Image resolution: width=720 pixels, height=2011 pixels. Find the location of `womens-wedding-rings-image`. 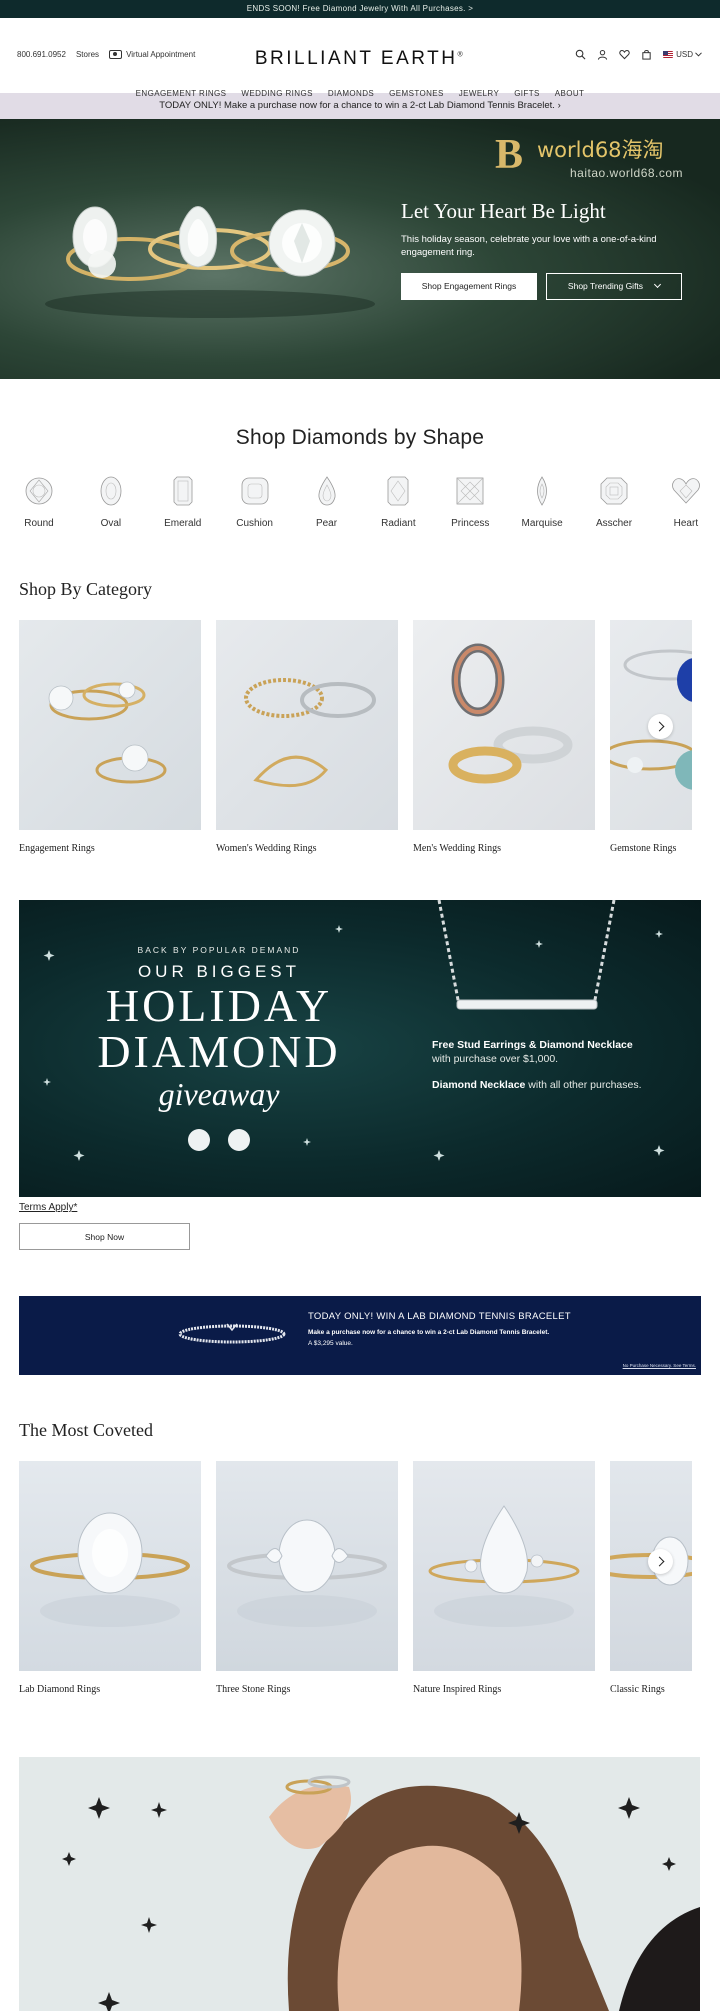

womens-wedding-rings-image is located at coordinates (307, 725).